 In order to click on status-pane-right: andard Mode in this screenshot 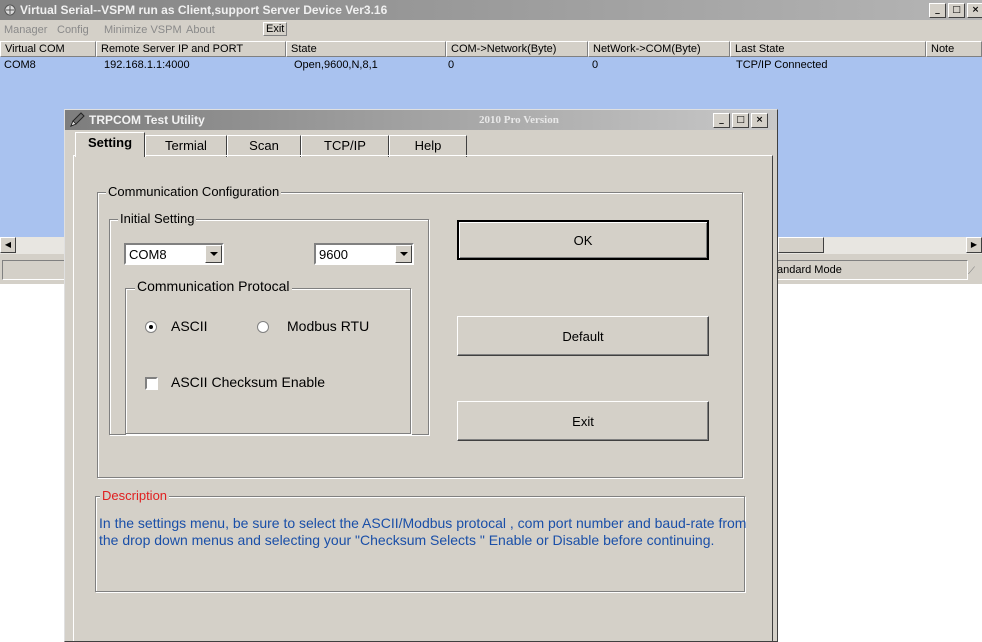, I will do `click(872, 270)`.